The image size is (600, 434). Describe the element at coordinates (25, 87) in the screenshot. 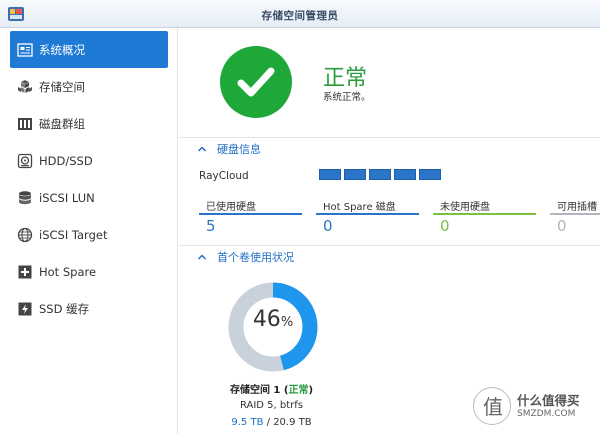

I see `cubes-icon` at that location.